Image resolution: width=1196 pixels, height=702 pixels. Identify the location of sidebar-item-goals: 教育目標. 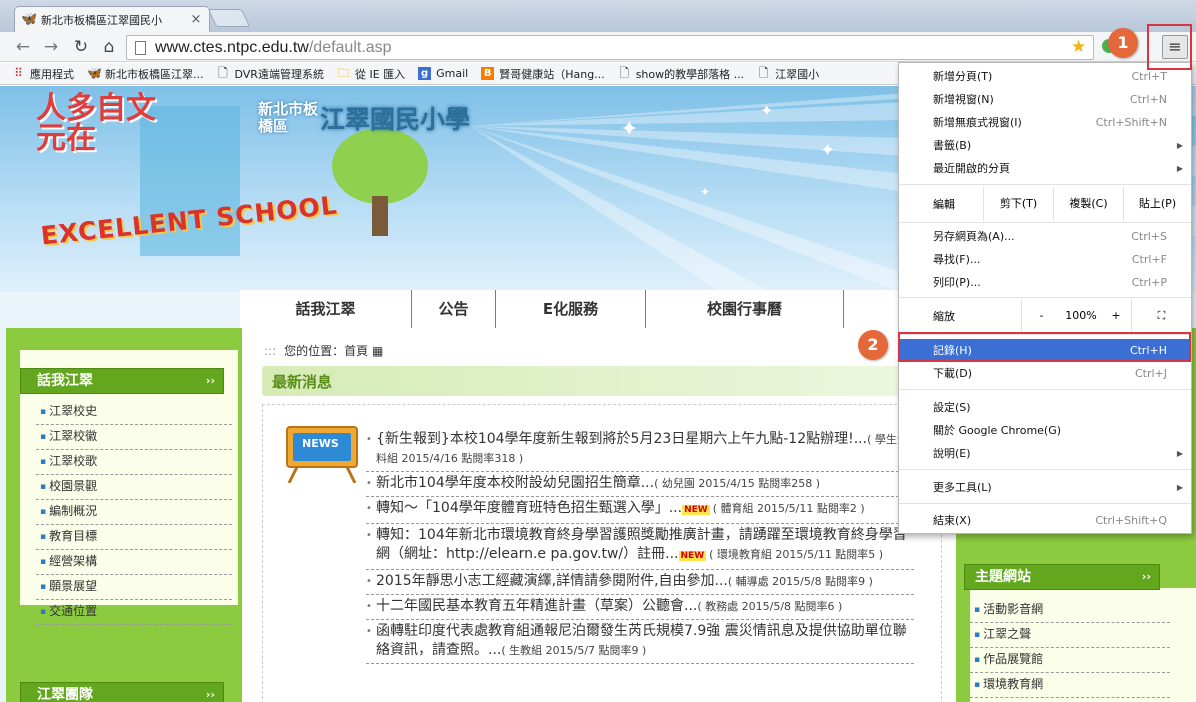
(134, 537).